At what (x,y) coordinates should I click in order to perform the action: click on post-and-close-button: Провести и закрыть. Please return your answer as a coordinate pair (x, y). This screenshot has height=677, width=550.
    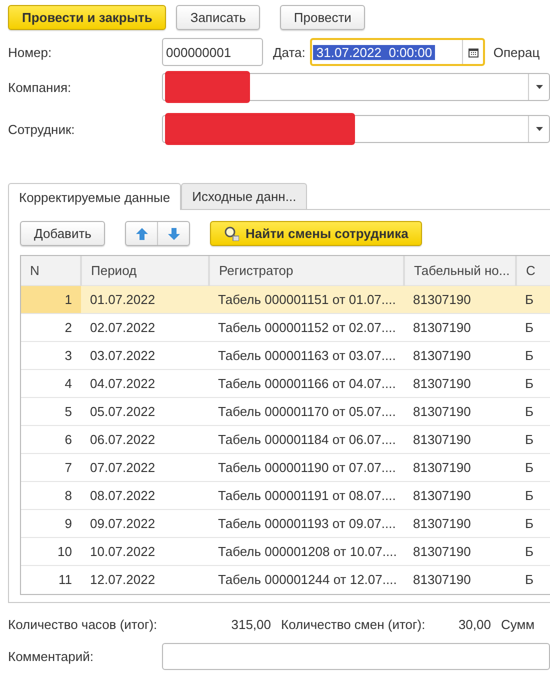
    Looking at the image, I should click on (87, 17).